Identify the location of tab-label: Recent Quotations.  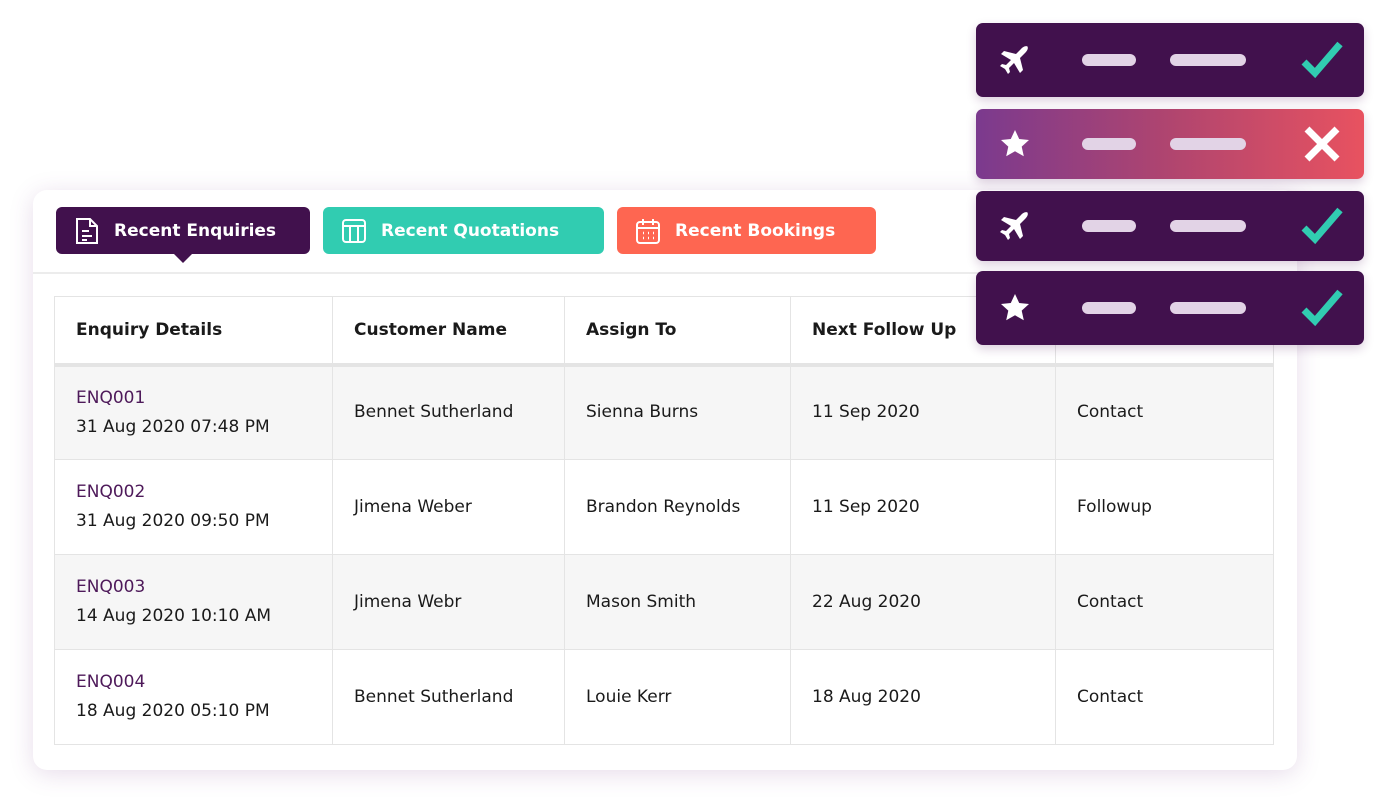
(470, 230).